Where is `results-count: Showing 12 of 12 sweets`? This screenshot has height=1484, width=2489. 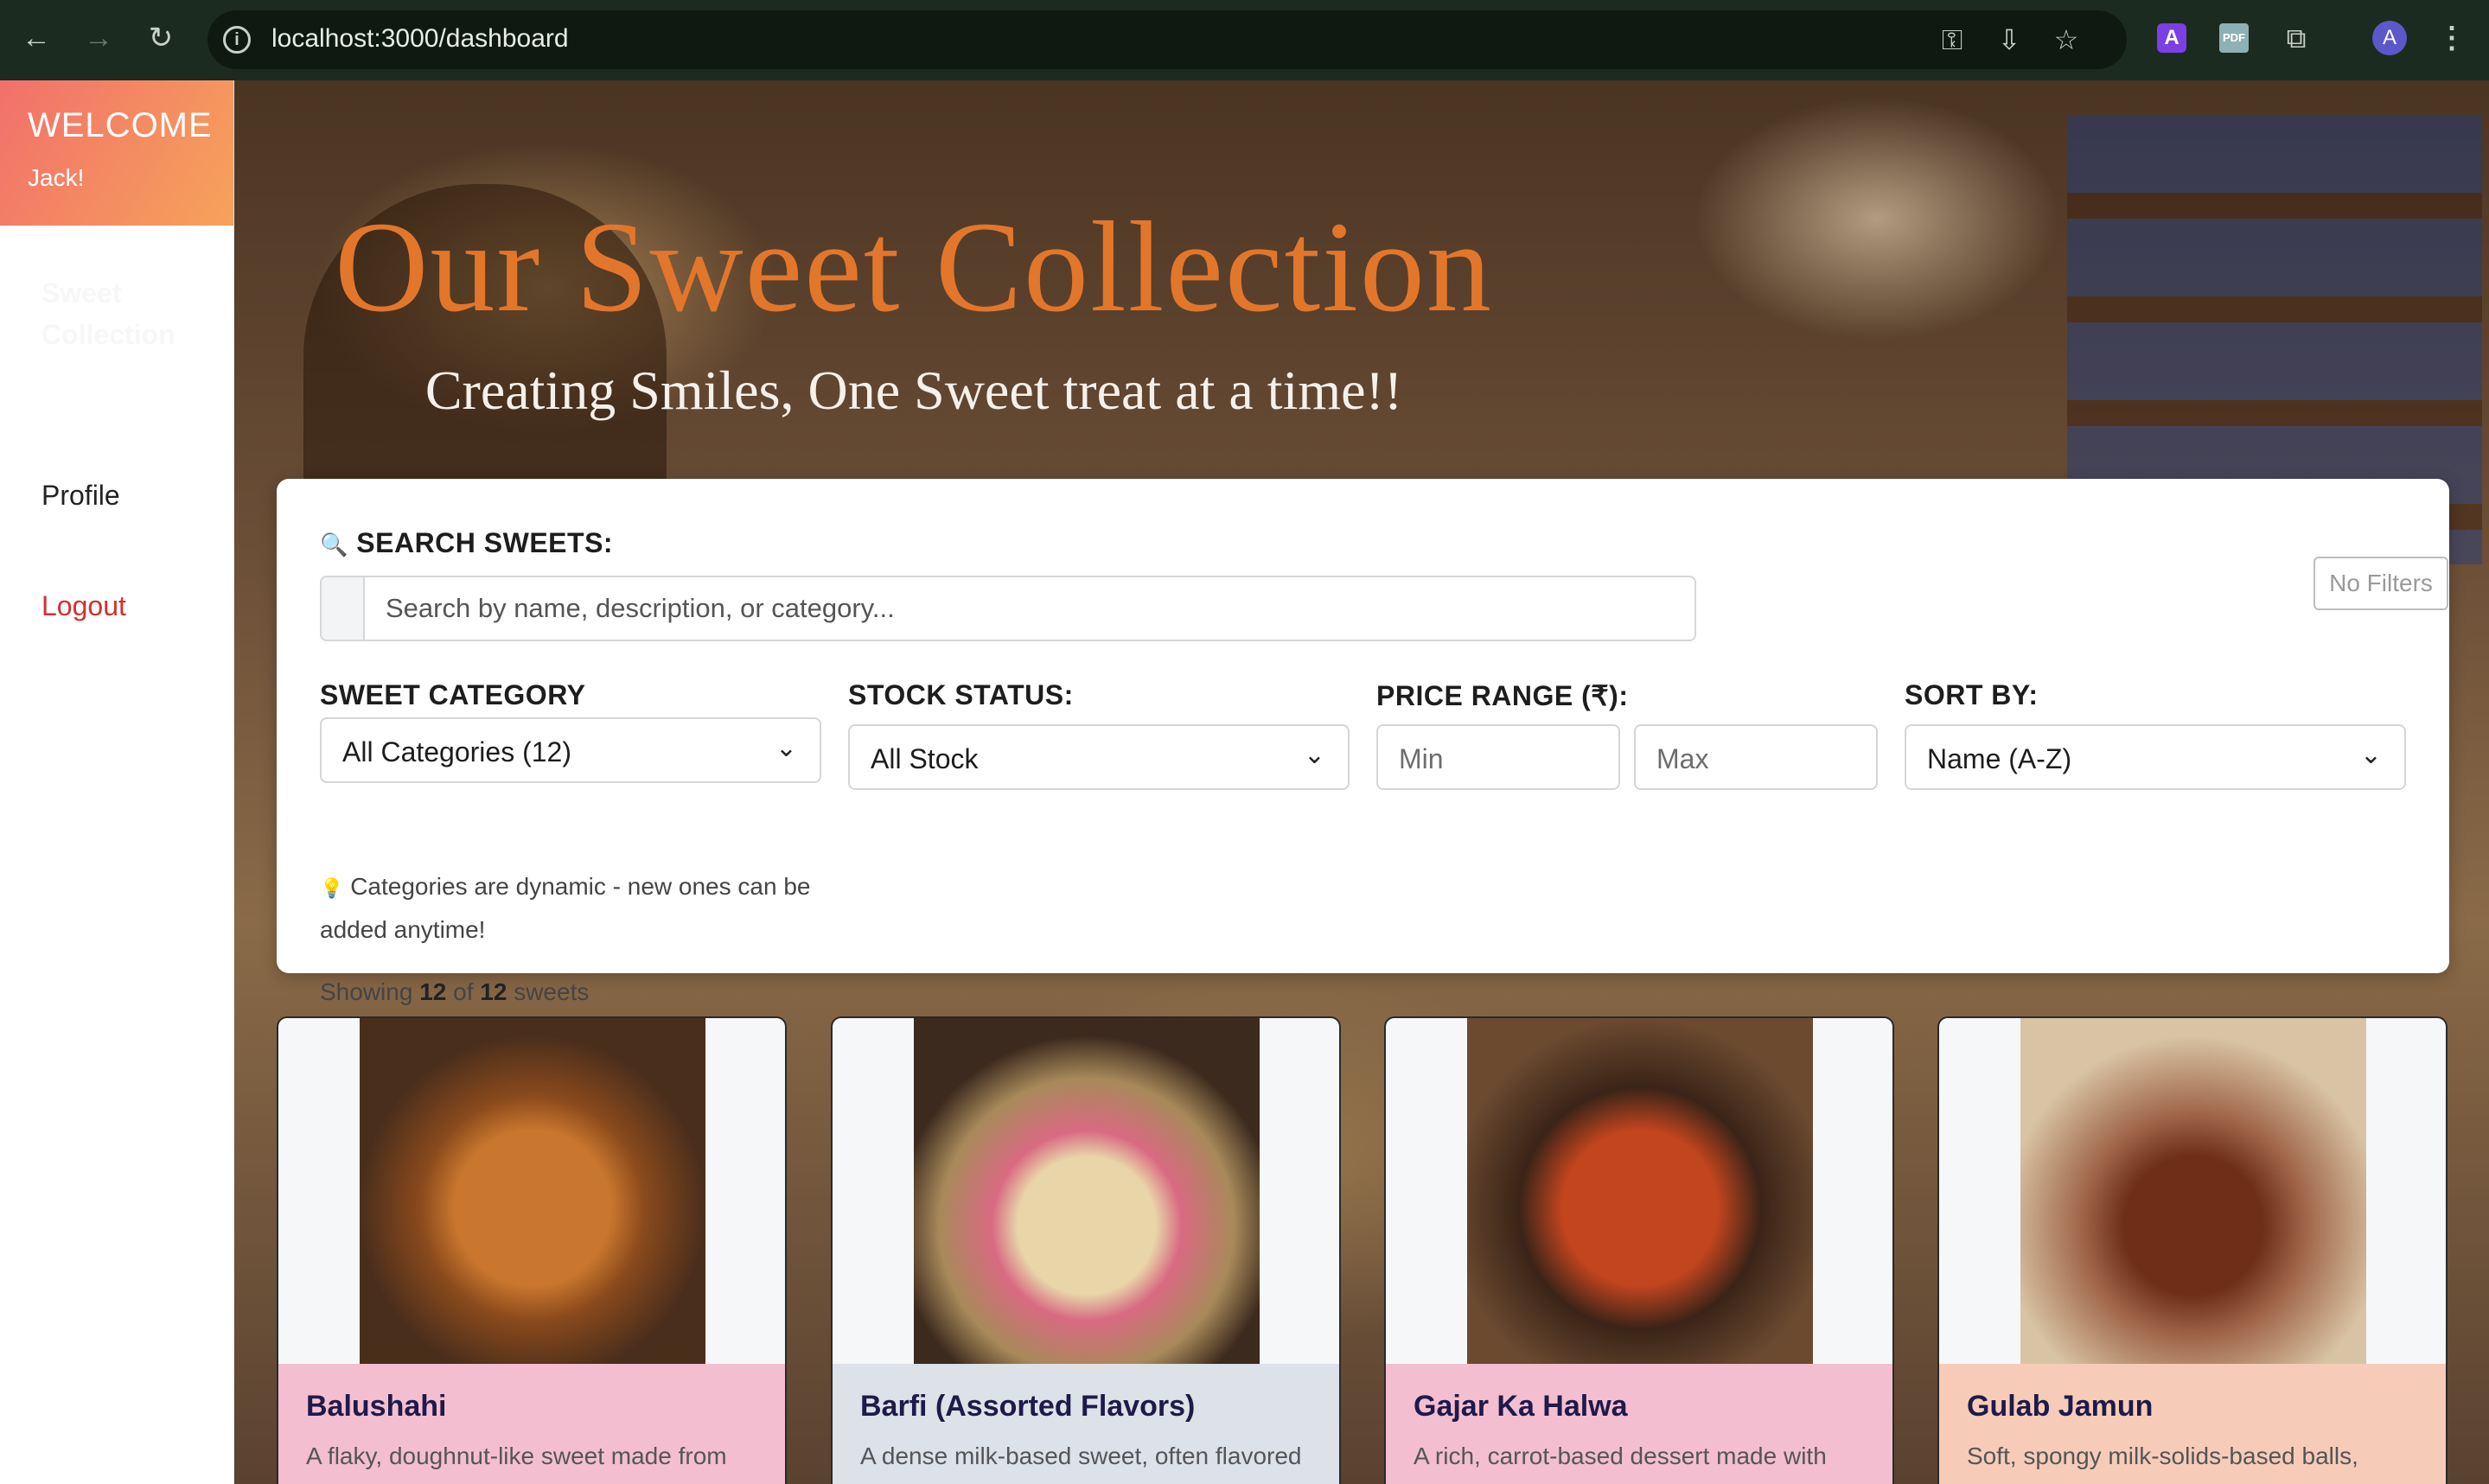 results-count: Showing 12 of 12 sweets is located at coordinates (454, 992).